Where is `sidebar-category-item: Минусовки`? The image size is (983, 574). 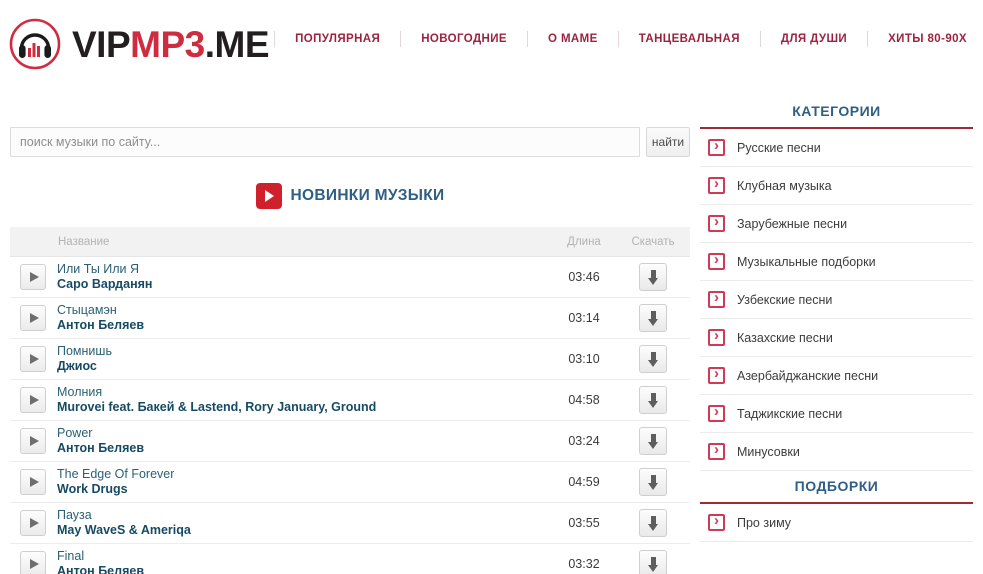
sidebar-category-item: Минусовки is located at coordinates (836, 452).